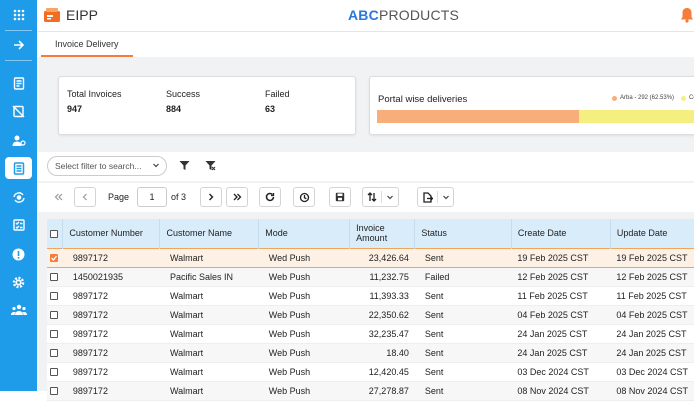 This screenshot has height=401, width=694. What do you see at coordinates (18, 225) in the screenshot?
I see `checklist-icon` at bounding box center [18, 225].